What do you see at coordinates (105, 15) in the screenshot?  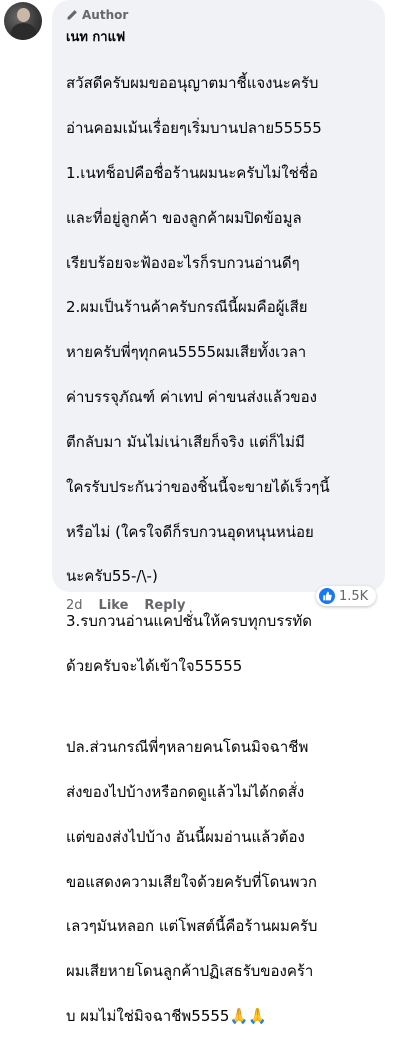 I see `author-badge-label: Author` at bounding box center [105, 15].